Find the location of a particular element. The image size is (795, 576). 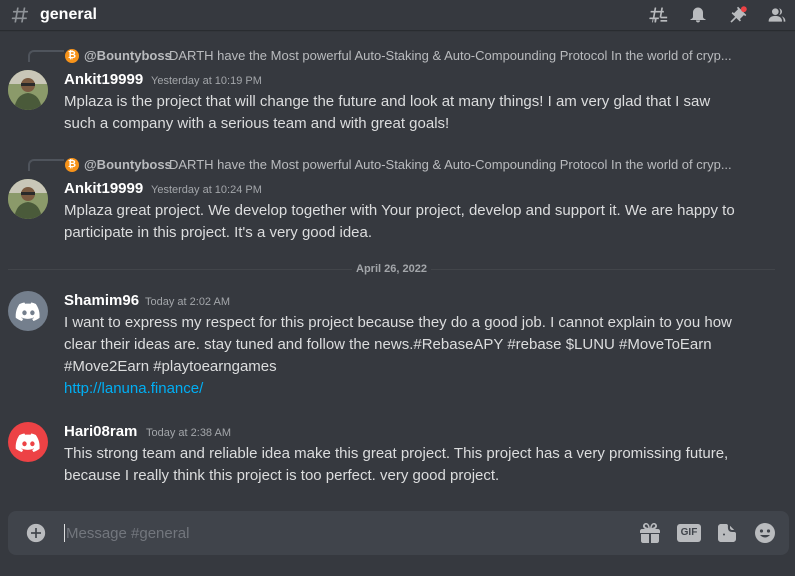

username: Hari08ram is located at coordinates (100, 432).